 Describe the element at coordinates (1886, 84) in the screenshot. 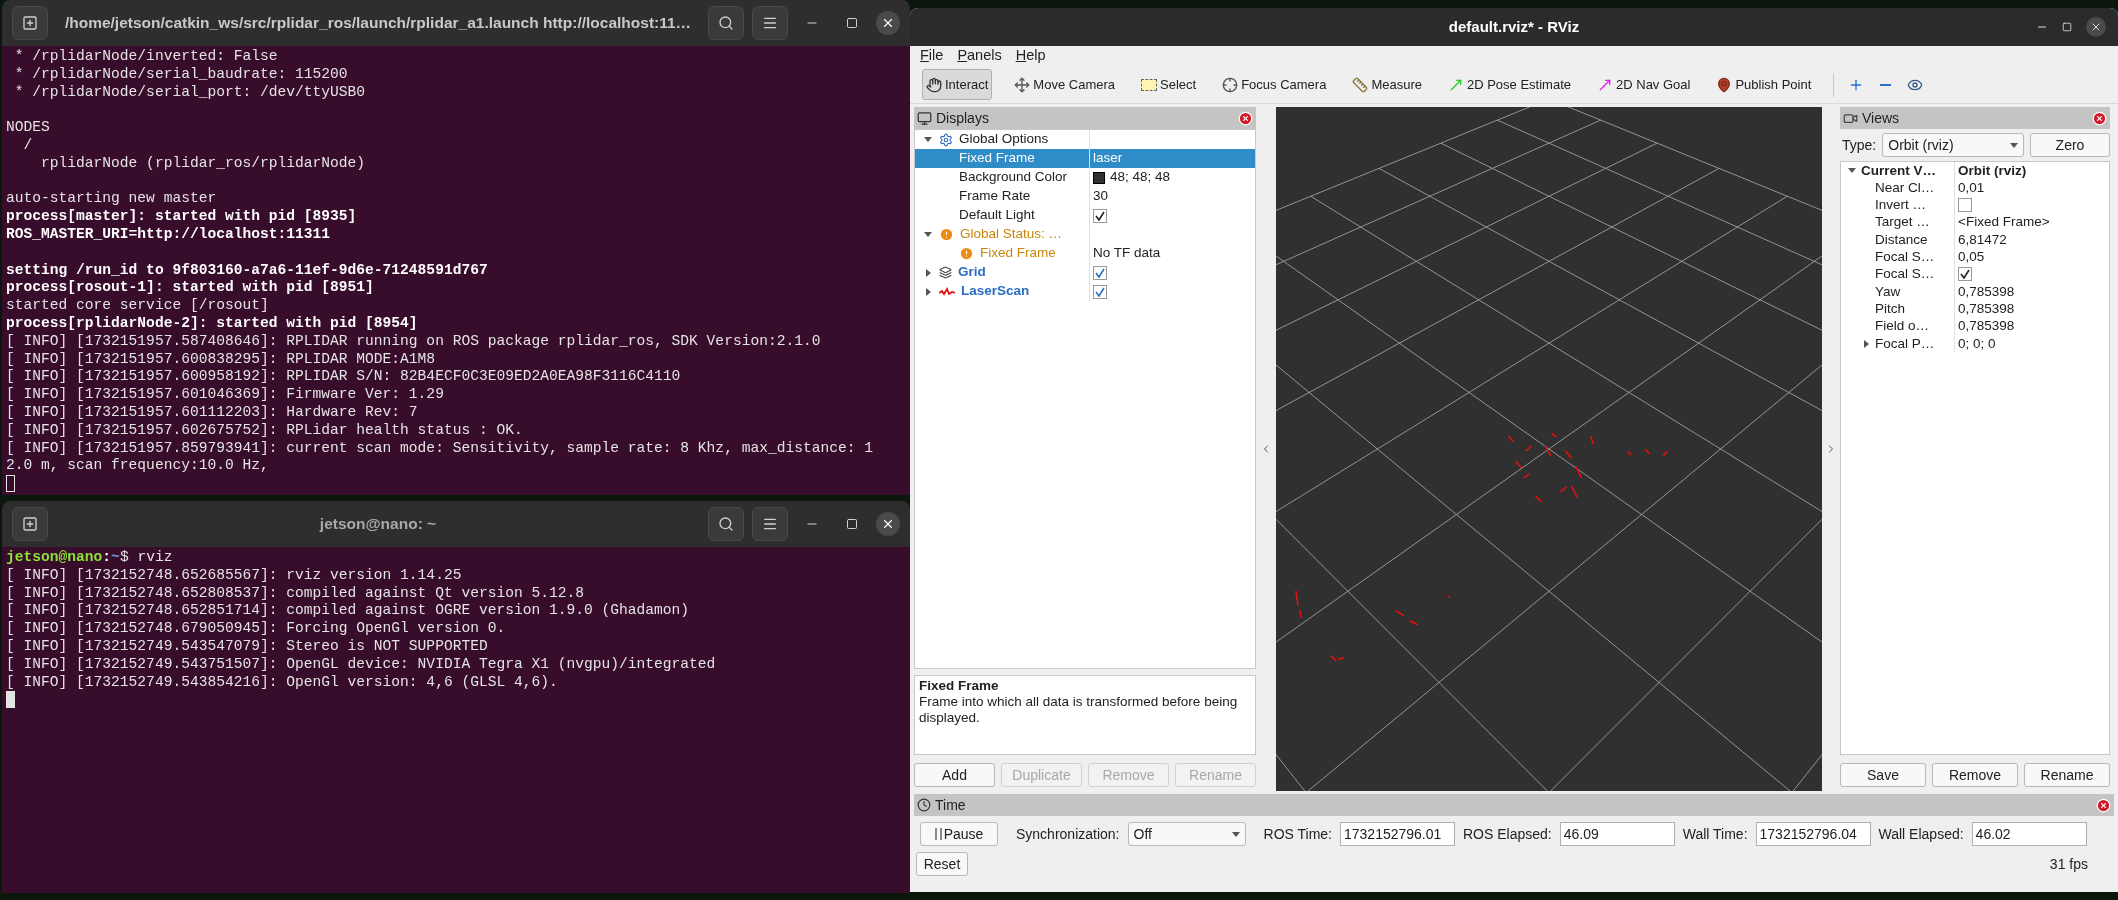

I see `remove-tool-button` at that location.